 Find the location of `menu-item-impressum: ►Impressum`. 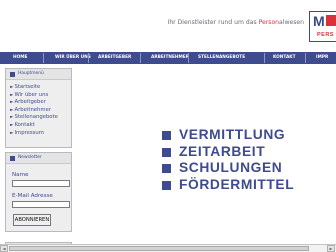

menu-item-impressum: ►Impressum is located at coordinates (40, 134).